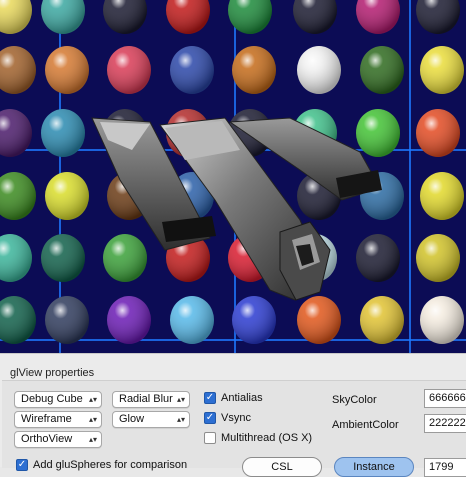 Image resolution: width=466 pixels, height=477 pixels. Describe the element at coordinates (52, 373) in the screenshot. I see `panel-title: glView properties` at that location.